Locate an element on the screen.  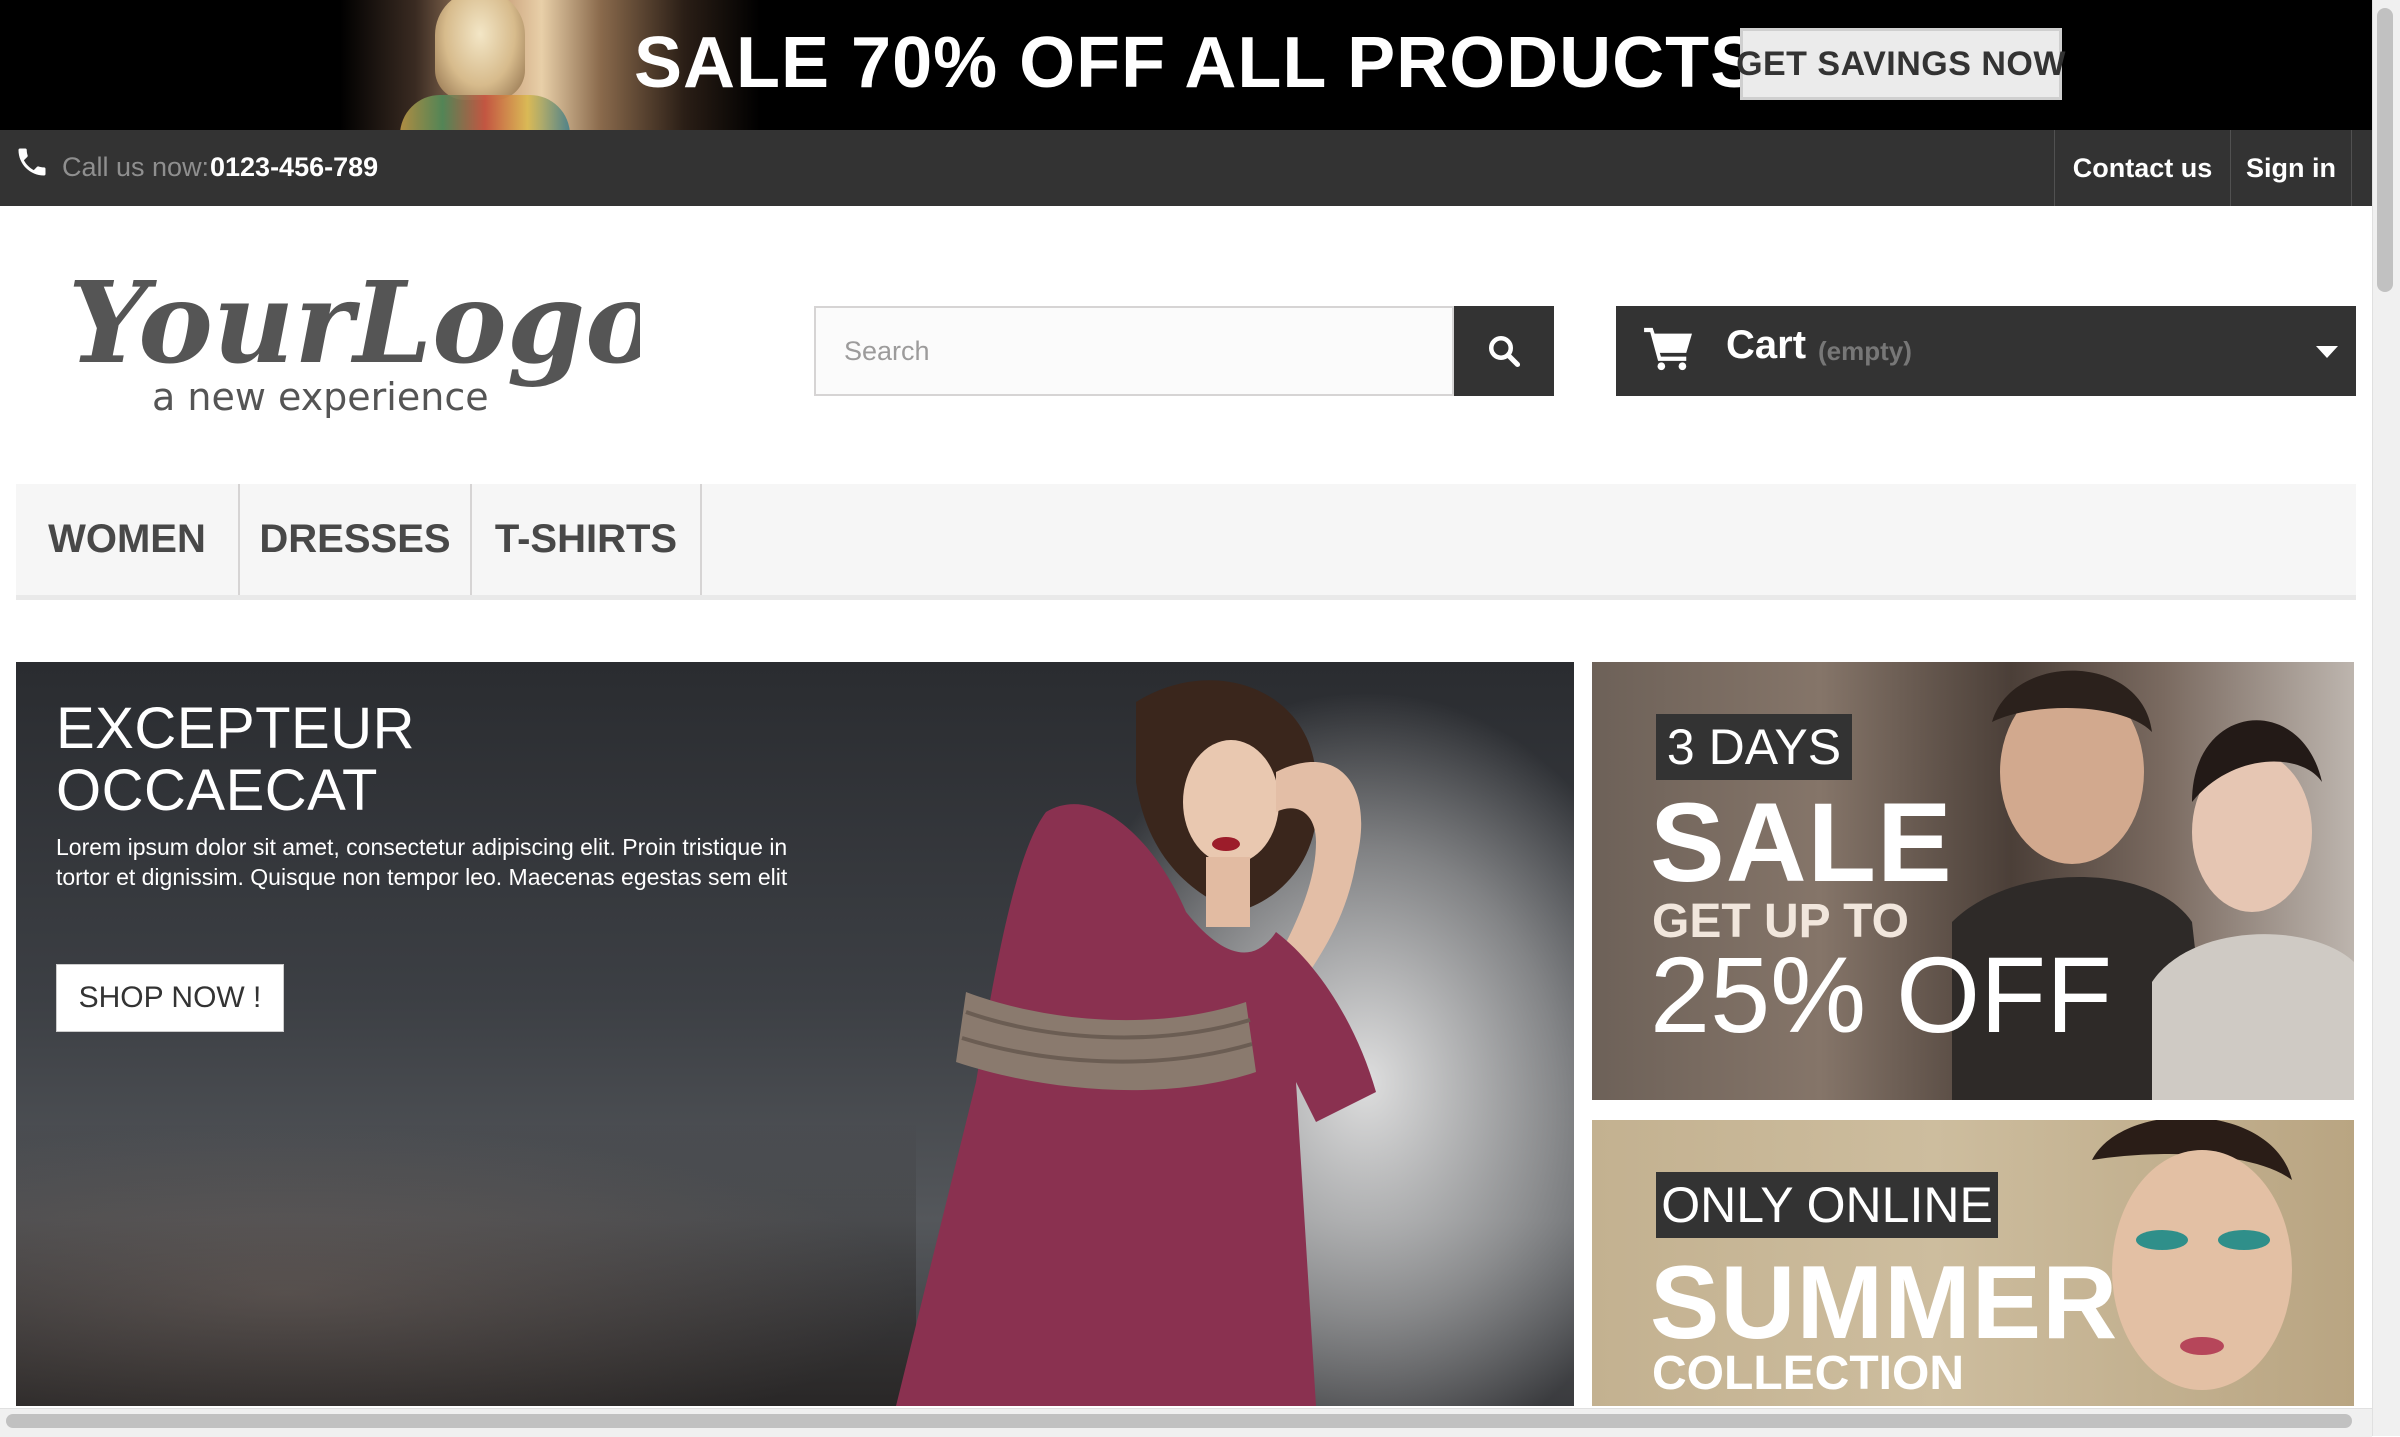
cart-button: Cart (empty) is located at coordinates (1986, 351).